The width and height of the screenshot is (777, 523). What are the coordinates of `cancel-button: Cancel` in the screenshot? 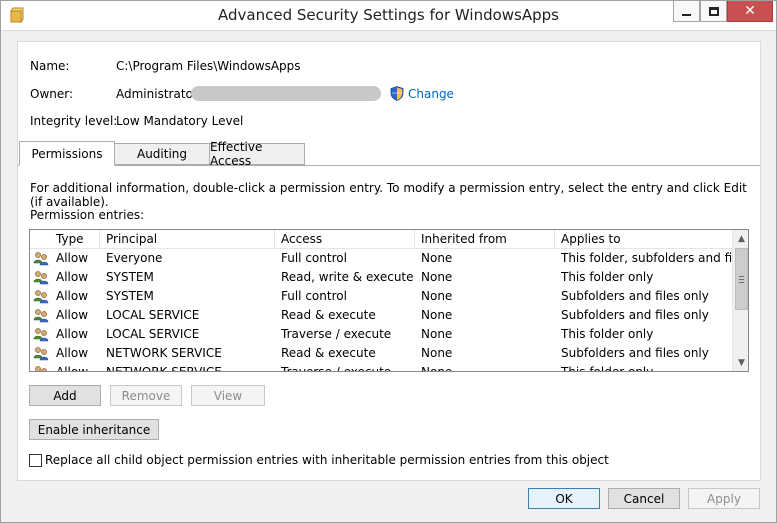 It's located at (644, 498).